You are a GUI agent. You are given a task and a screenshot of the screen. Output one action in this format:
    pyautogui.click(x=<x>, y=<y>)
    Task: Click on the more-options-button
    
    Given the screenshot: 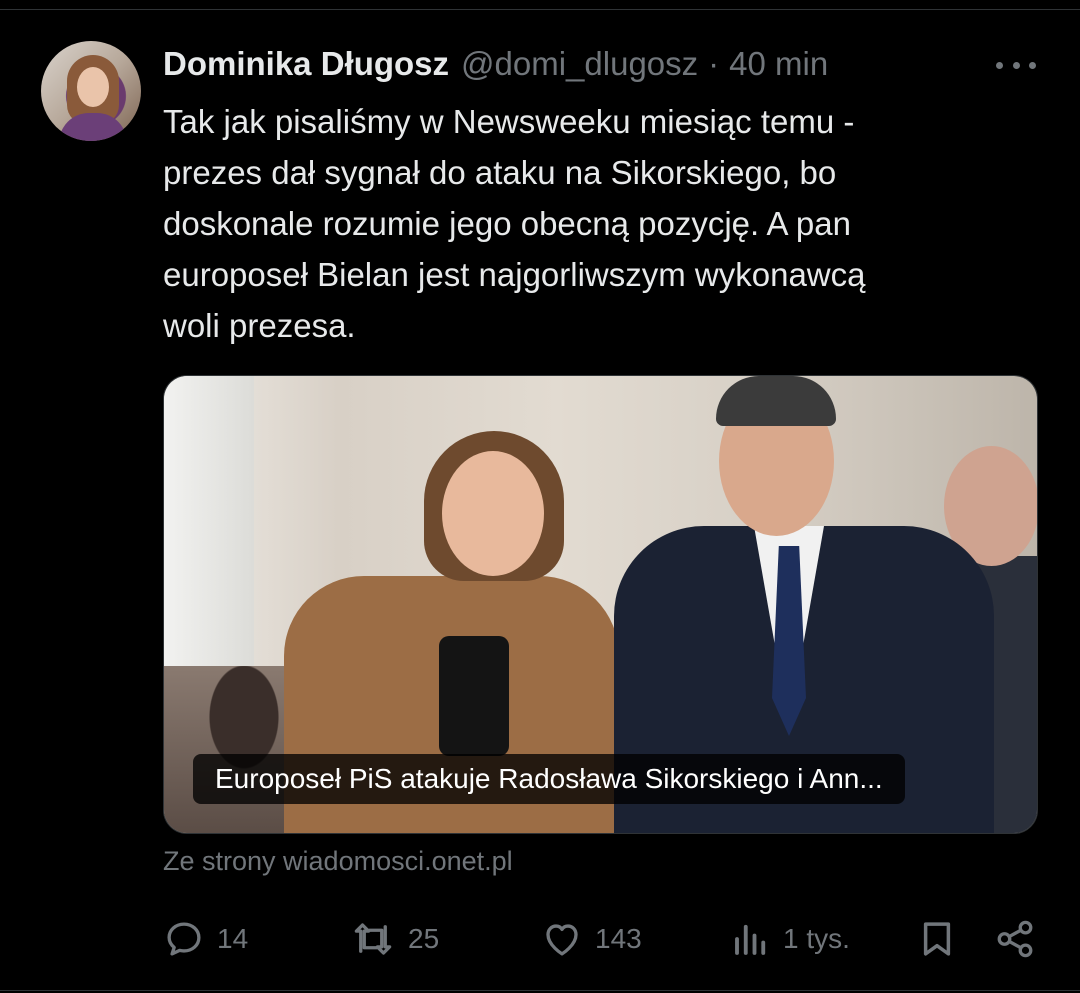 What is the action you would take?
    pyautogui.click(x=1016, y=65)
    